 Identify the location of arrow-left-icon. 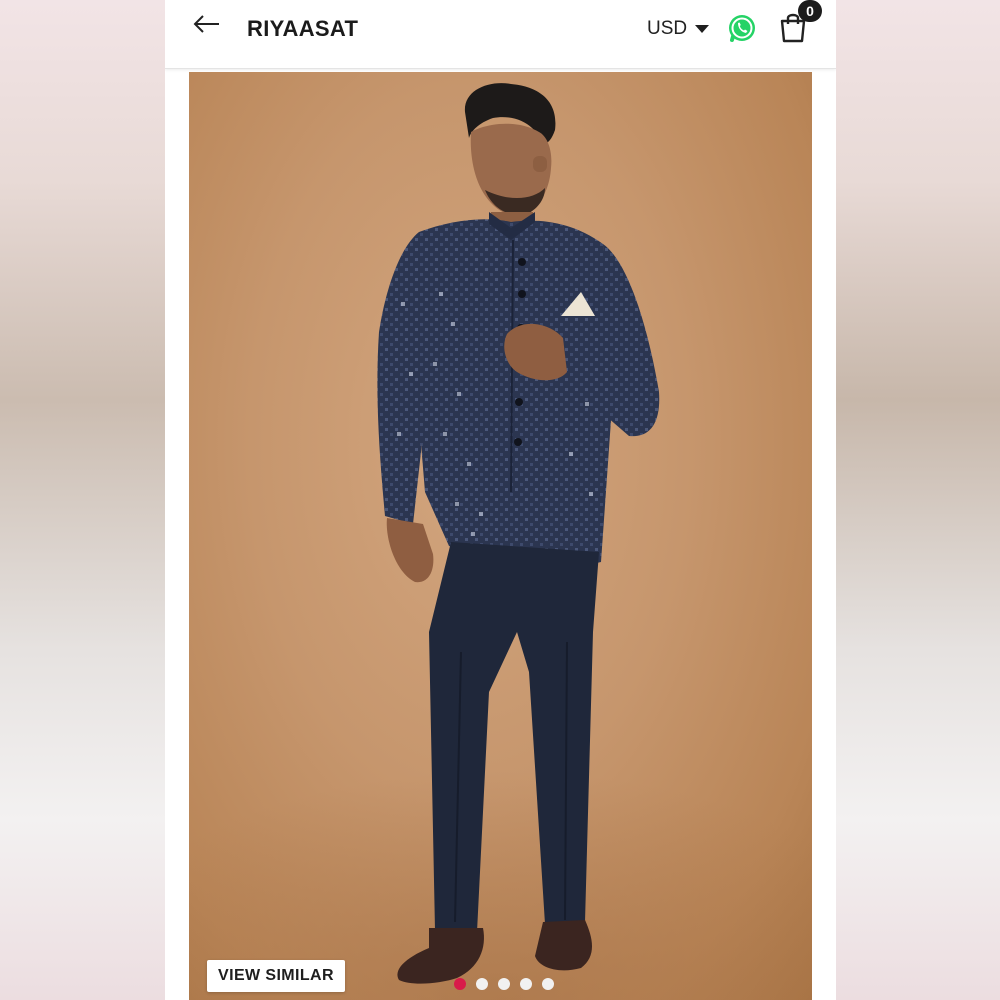
(206, 24).